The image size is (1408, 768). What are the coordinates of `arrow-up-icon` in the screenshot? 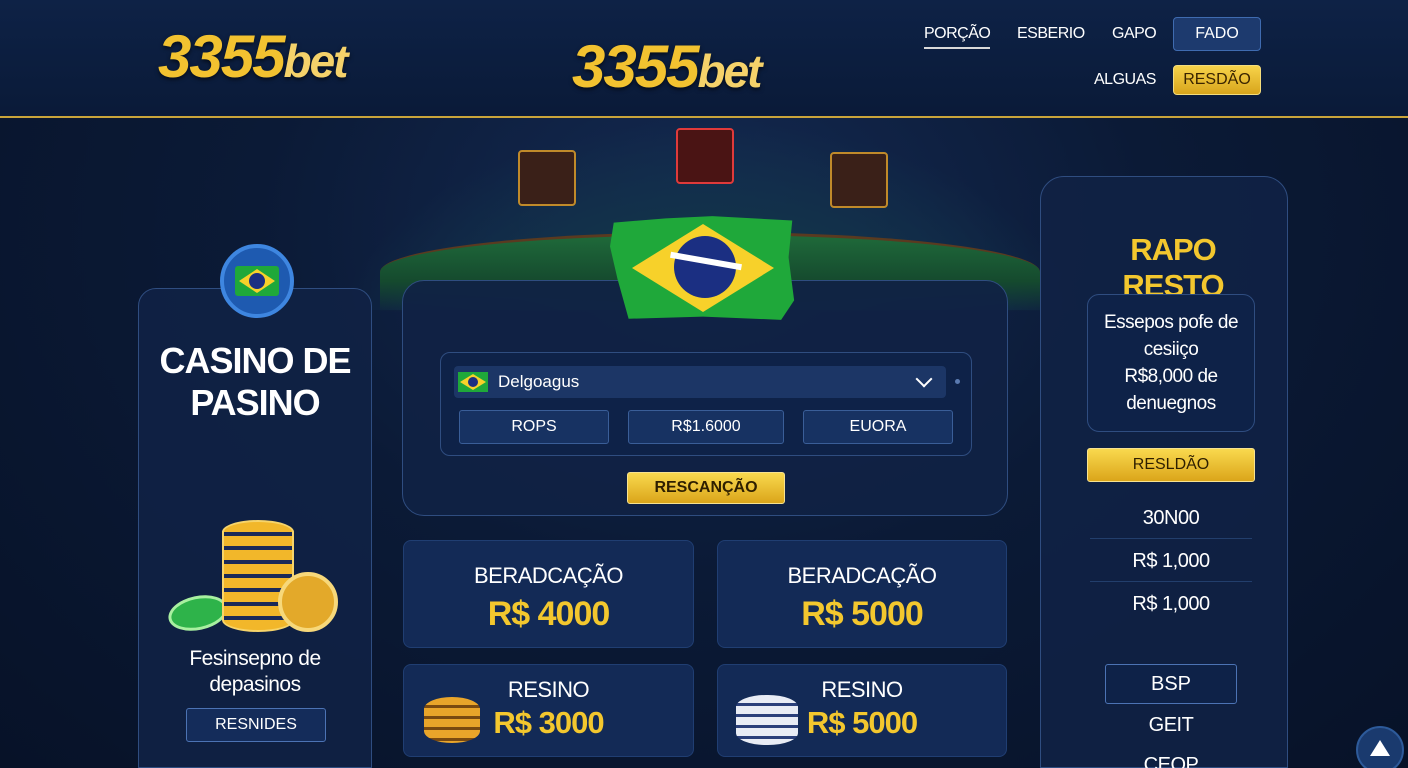 It's located at (1380, 748).